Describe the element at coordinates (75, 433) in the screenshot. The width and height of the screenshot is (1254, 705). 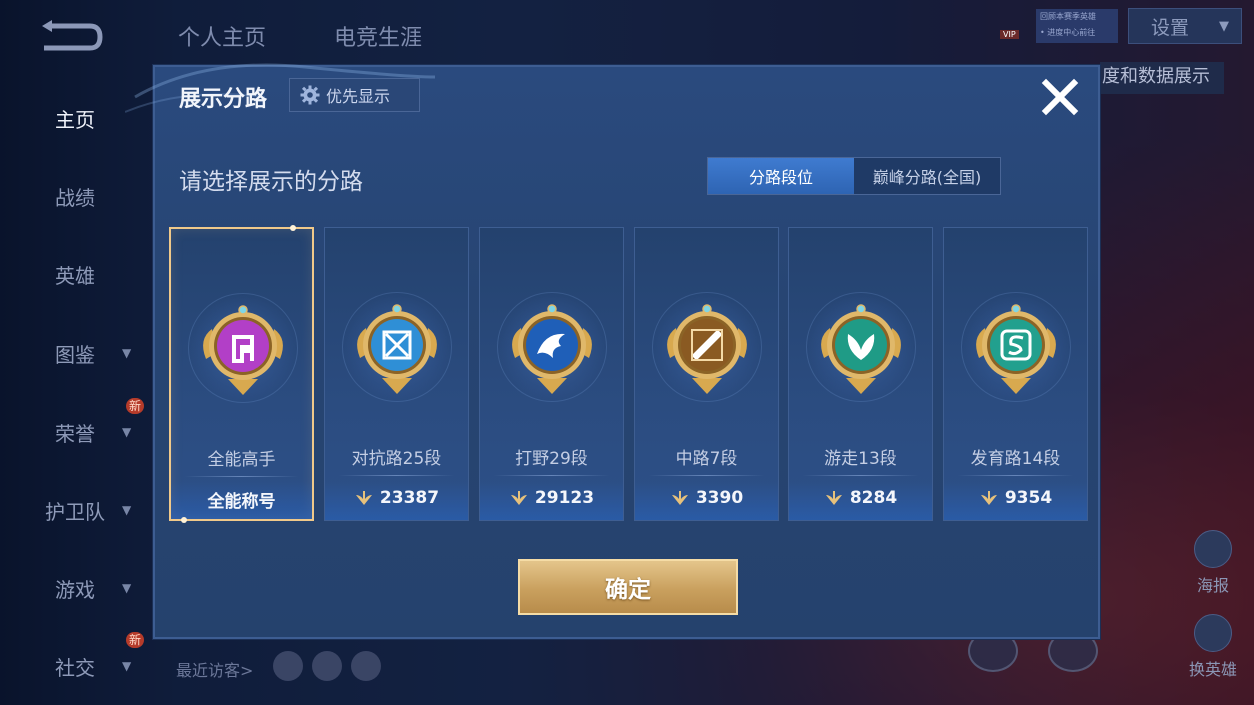
I see `sidebar-item-label: 荣誉` at that location.